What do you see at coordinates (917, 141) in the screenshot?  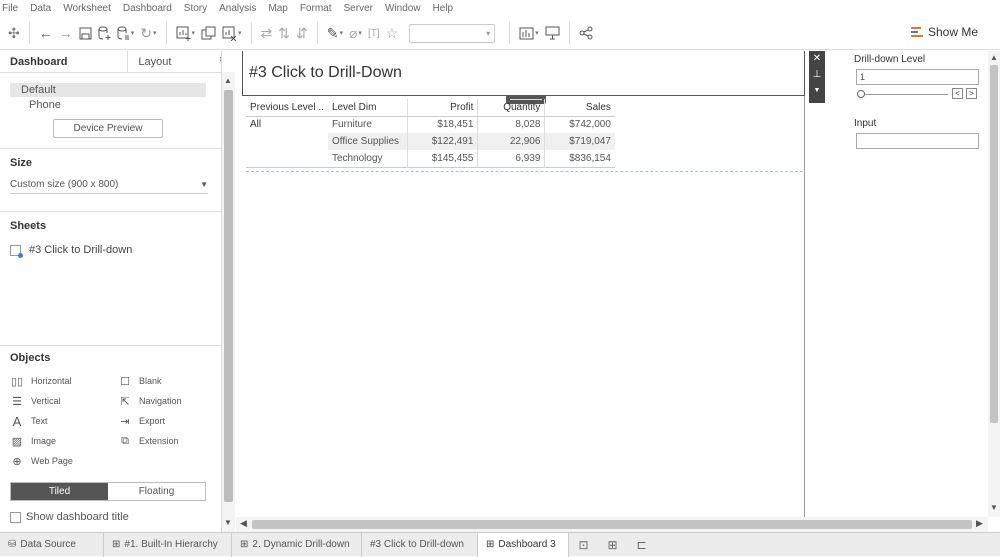 I see `input-field` at bounding box center [917, 141].